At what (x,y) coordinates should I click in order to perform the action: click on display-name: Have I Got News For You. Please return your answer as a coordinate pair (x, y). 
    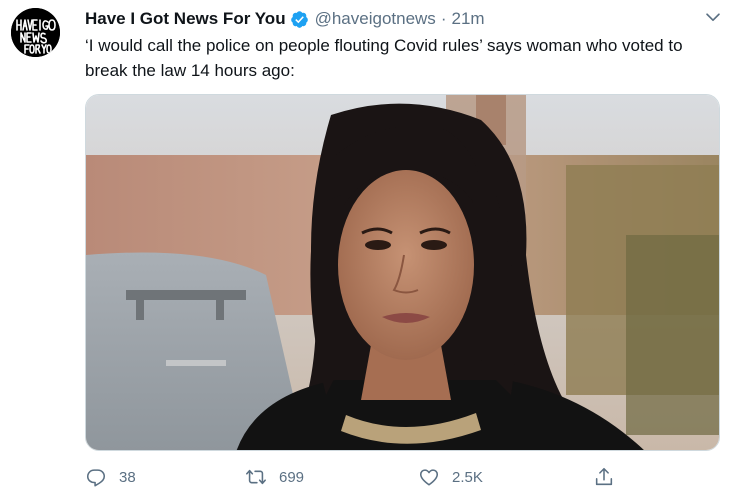
    Looking at the image, I should click on (185, 19).